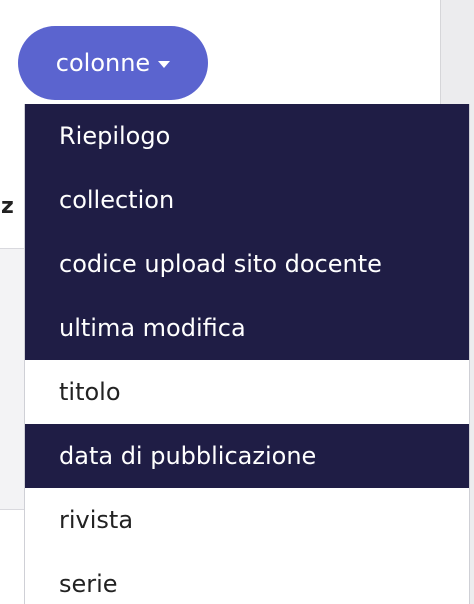  What do you see at coordinates (96, 520) in the screenshot?
I see `menu-item-label: rivista` at bounding box center [96, 520].